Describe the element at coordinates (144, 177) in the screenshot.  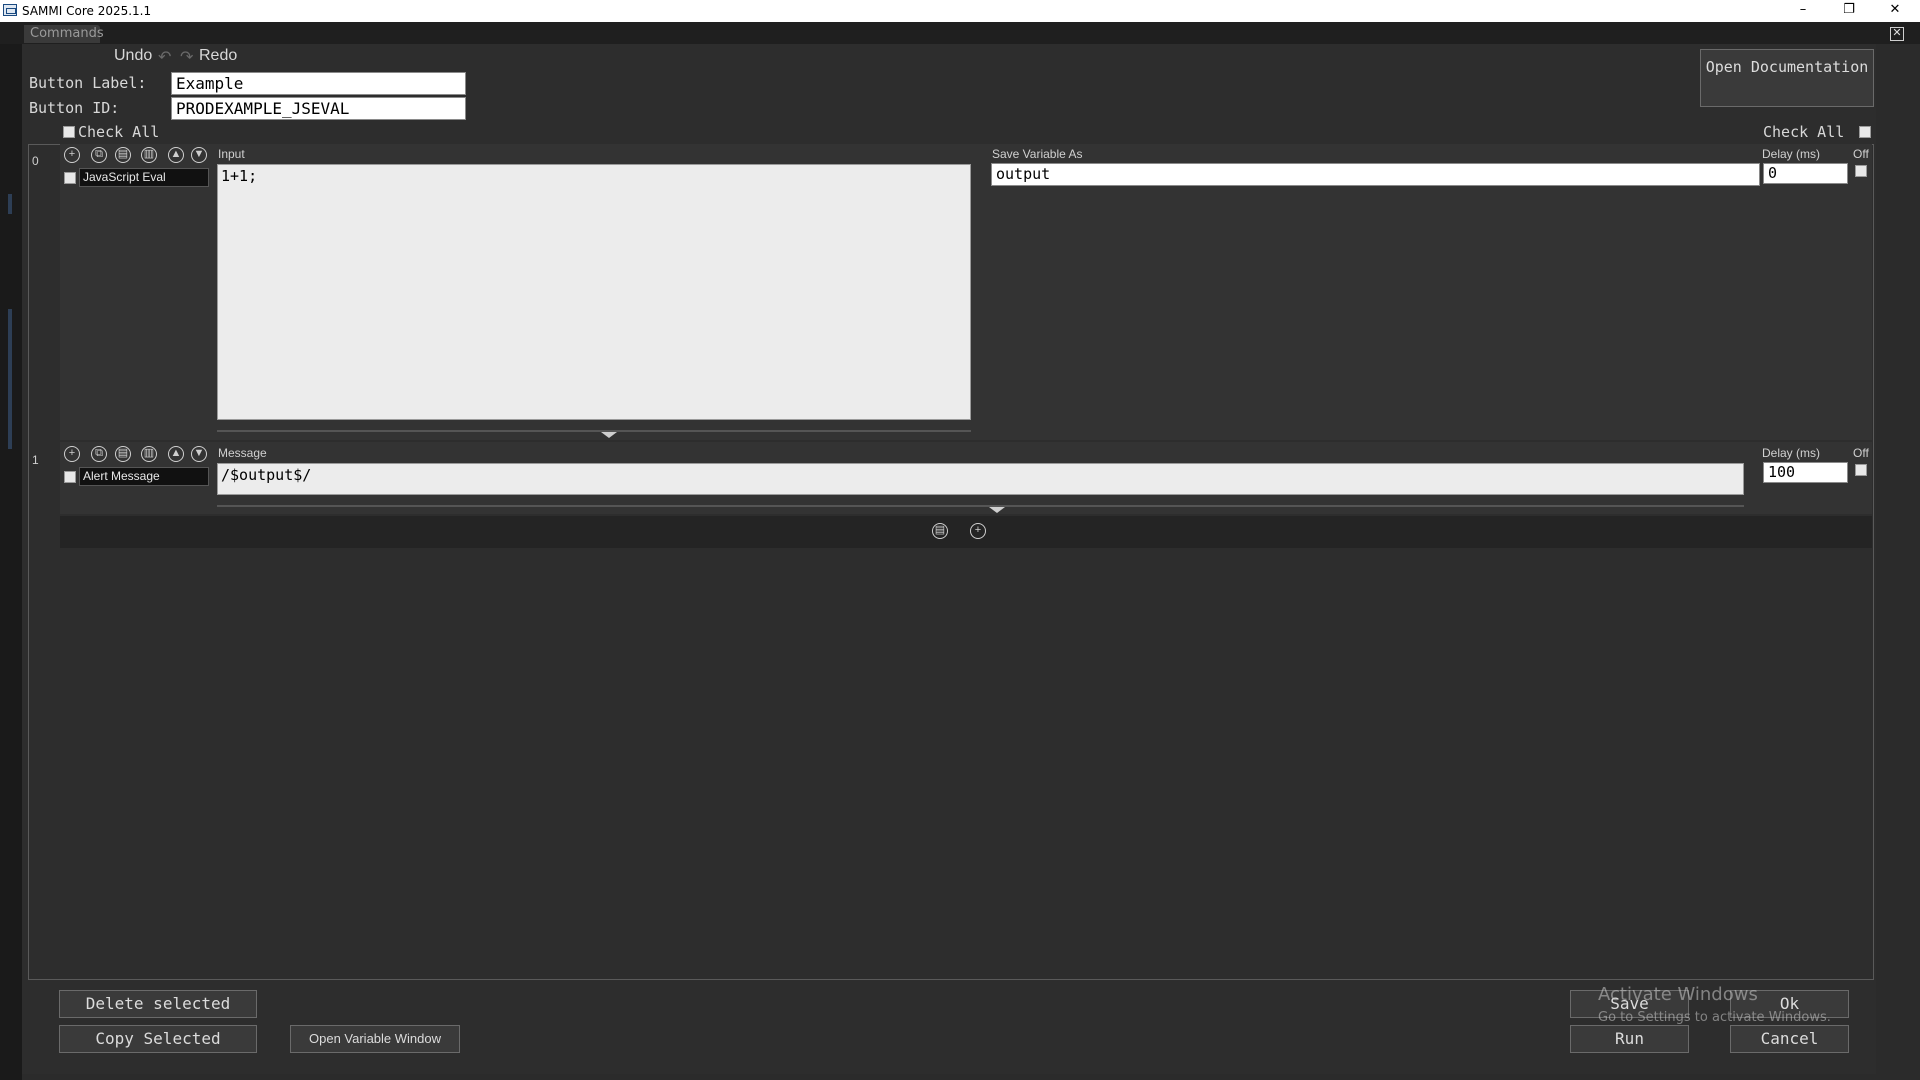
I see `command-type-select: JavaScript Eval` at that location.